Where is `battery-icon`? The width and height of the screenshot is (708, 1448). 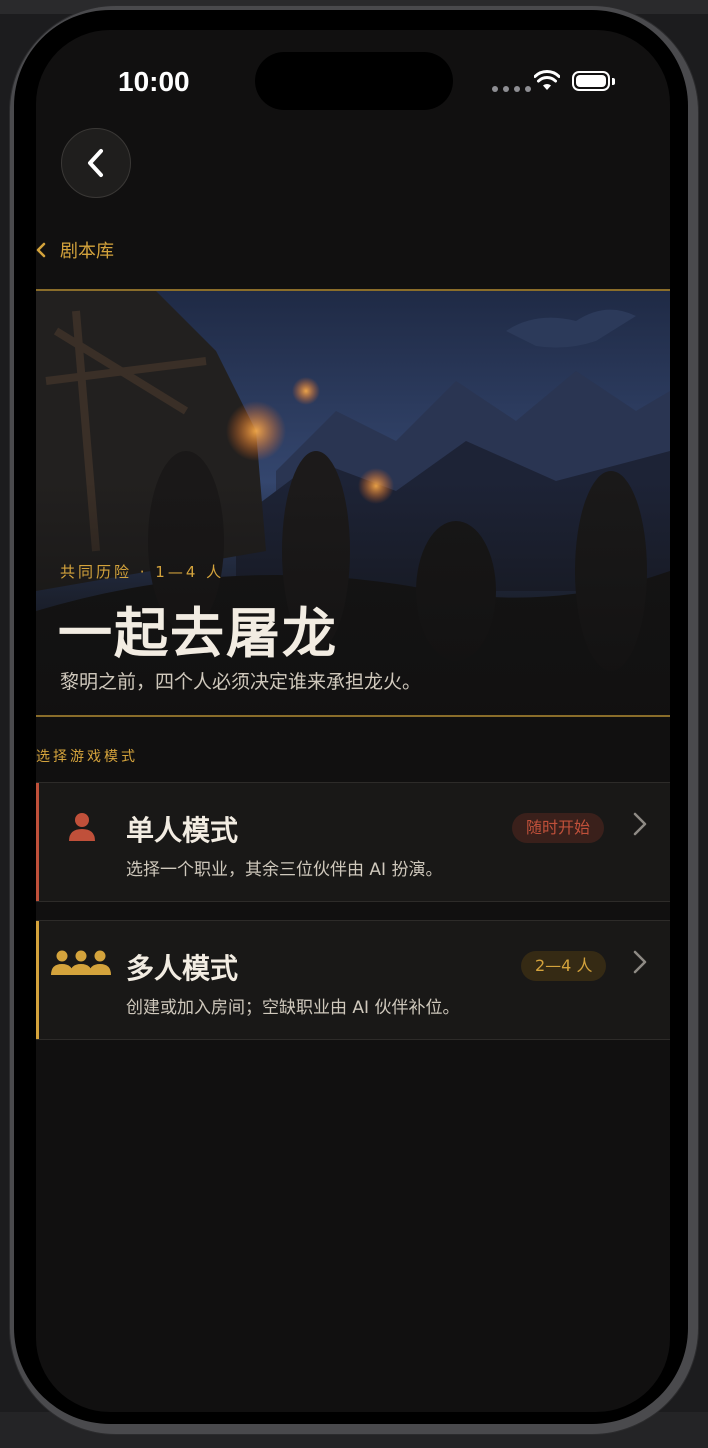
battery-icon is located at coordinates (591, 81).